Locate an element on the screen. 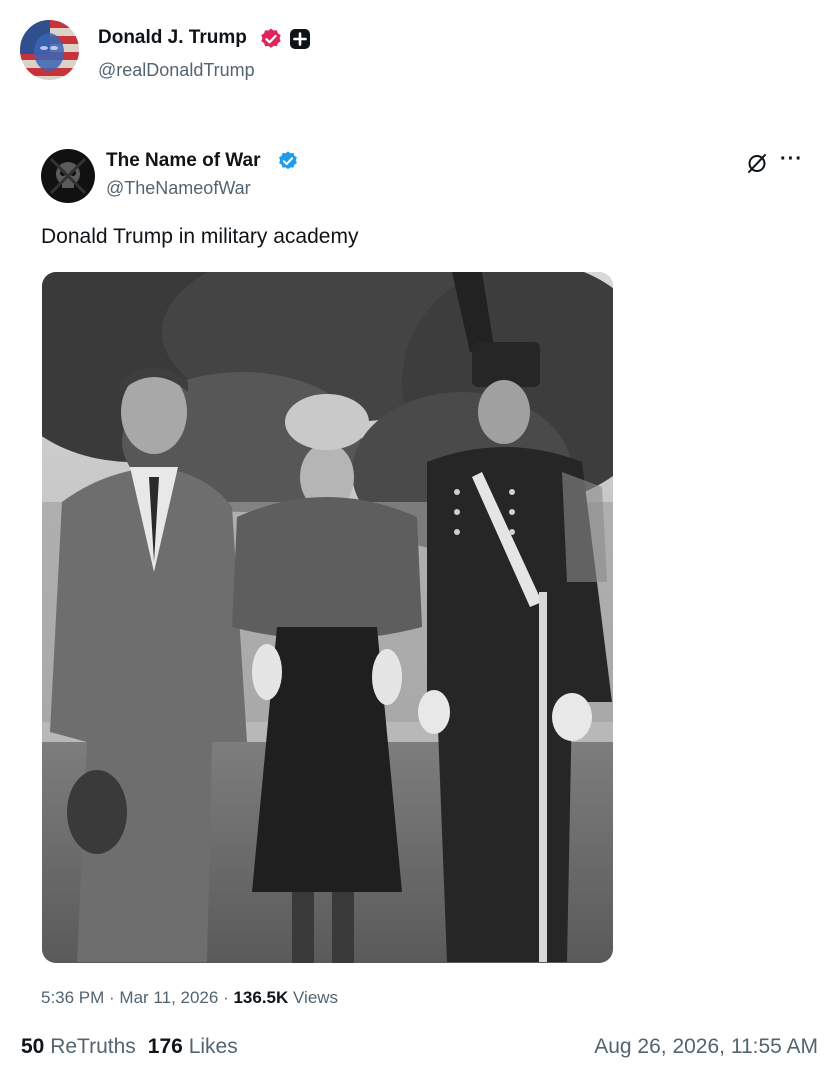 This screenshot has width=840, height=1082. verified-badge-icon is located at coordinates (271, 38).